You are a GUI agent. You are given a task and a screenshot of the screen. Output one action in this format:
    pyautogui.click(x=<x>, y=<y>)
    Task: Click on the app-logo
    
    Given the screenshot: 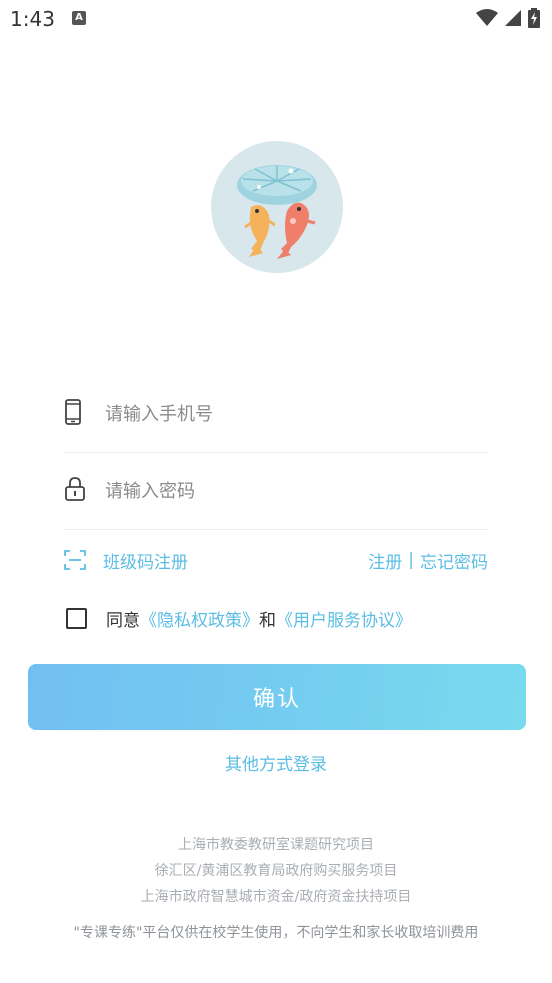 What is the action you would take?
    pyautogui.click(x=277, y=207)
    